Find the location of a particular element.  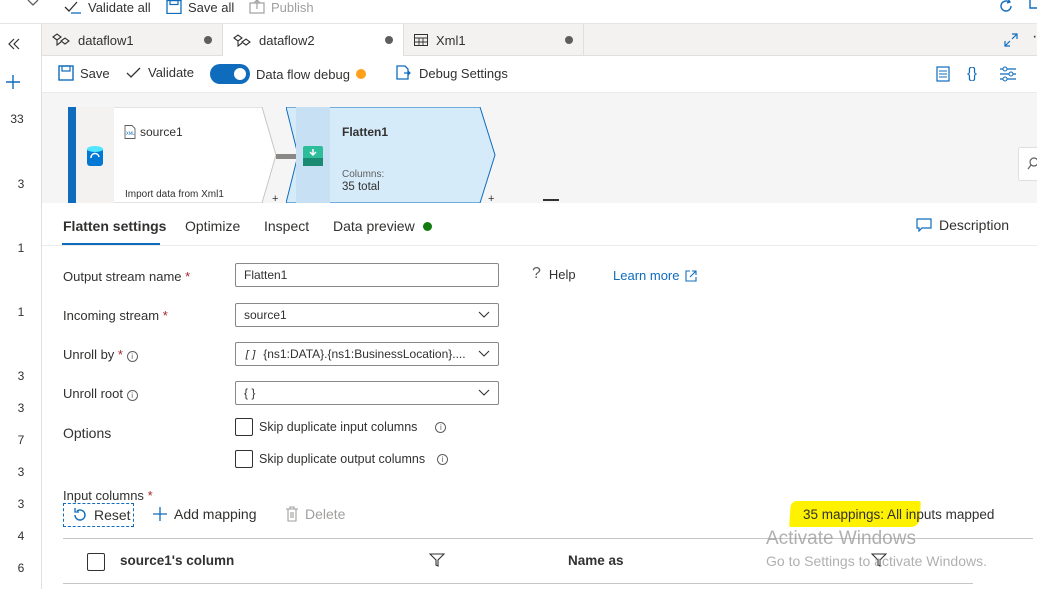

debug-settings-button: Debug Settings is located at coordinates (451, 73).